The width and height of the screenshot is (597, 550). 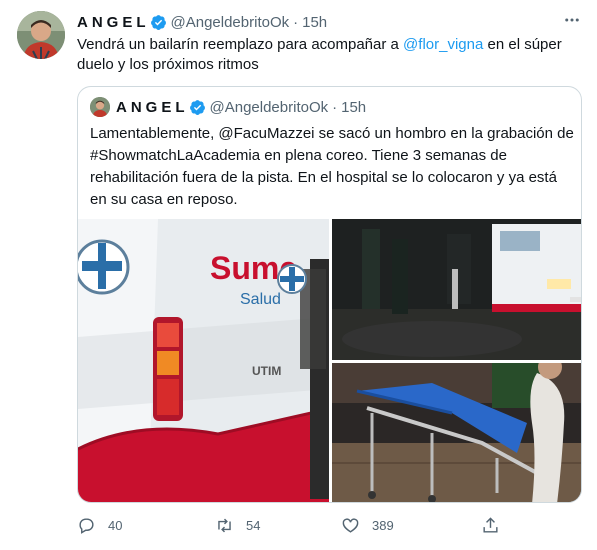 I want to click on ambulance-small-text: UTIM, so click(x=266, y=371).